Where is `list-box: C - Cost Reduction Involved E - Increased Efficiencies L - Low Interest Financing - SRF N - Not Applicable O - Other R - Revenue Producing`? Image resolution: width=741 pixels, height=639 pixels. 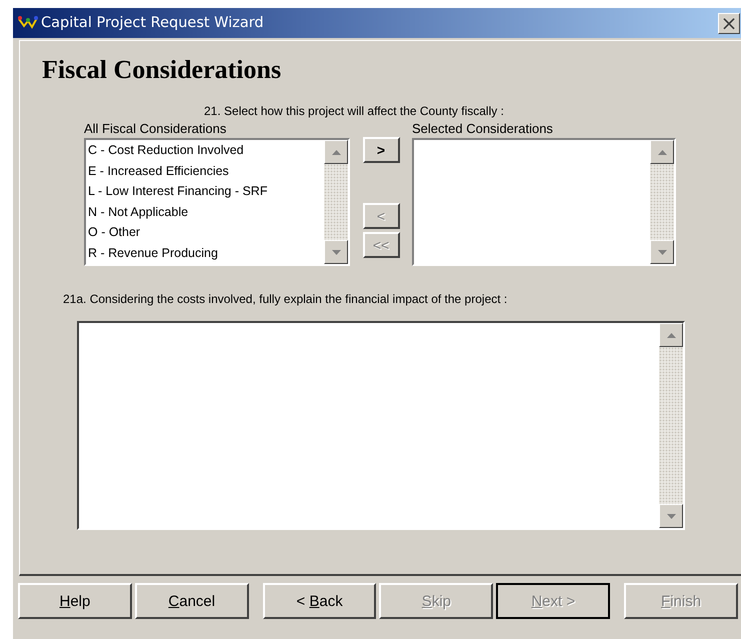
list-box: C - Cost Reduction Involved E - Increased Efficiencies L - Low Interest Financing - SRF N - Not Applicable O - Other R - Revenue Producing is located at coordinates (217, 202).